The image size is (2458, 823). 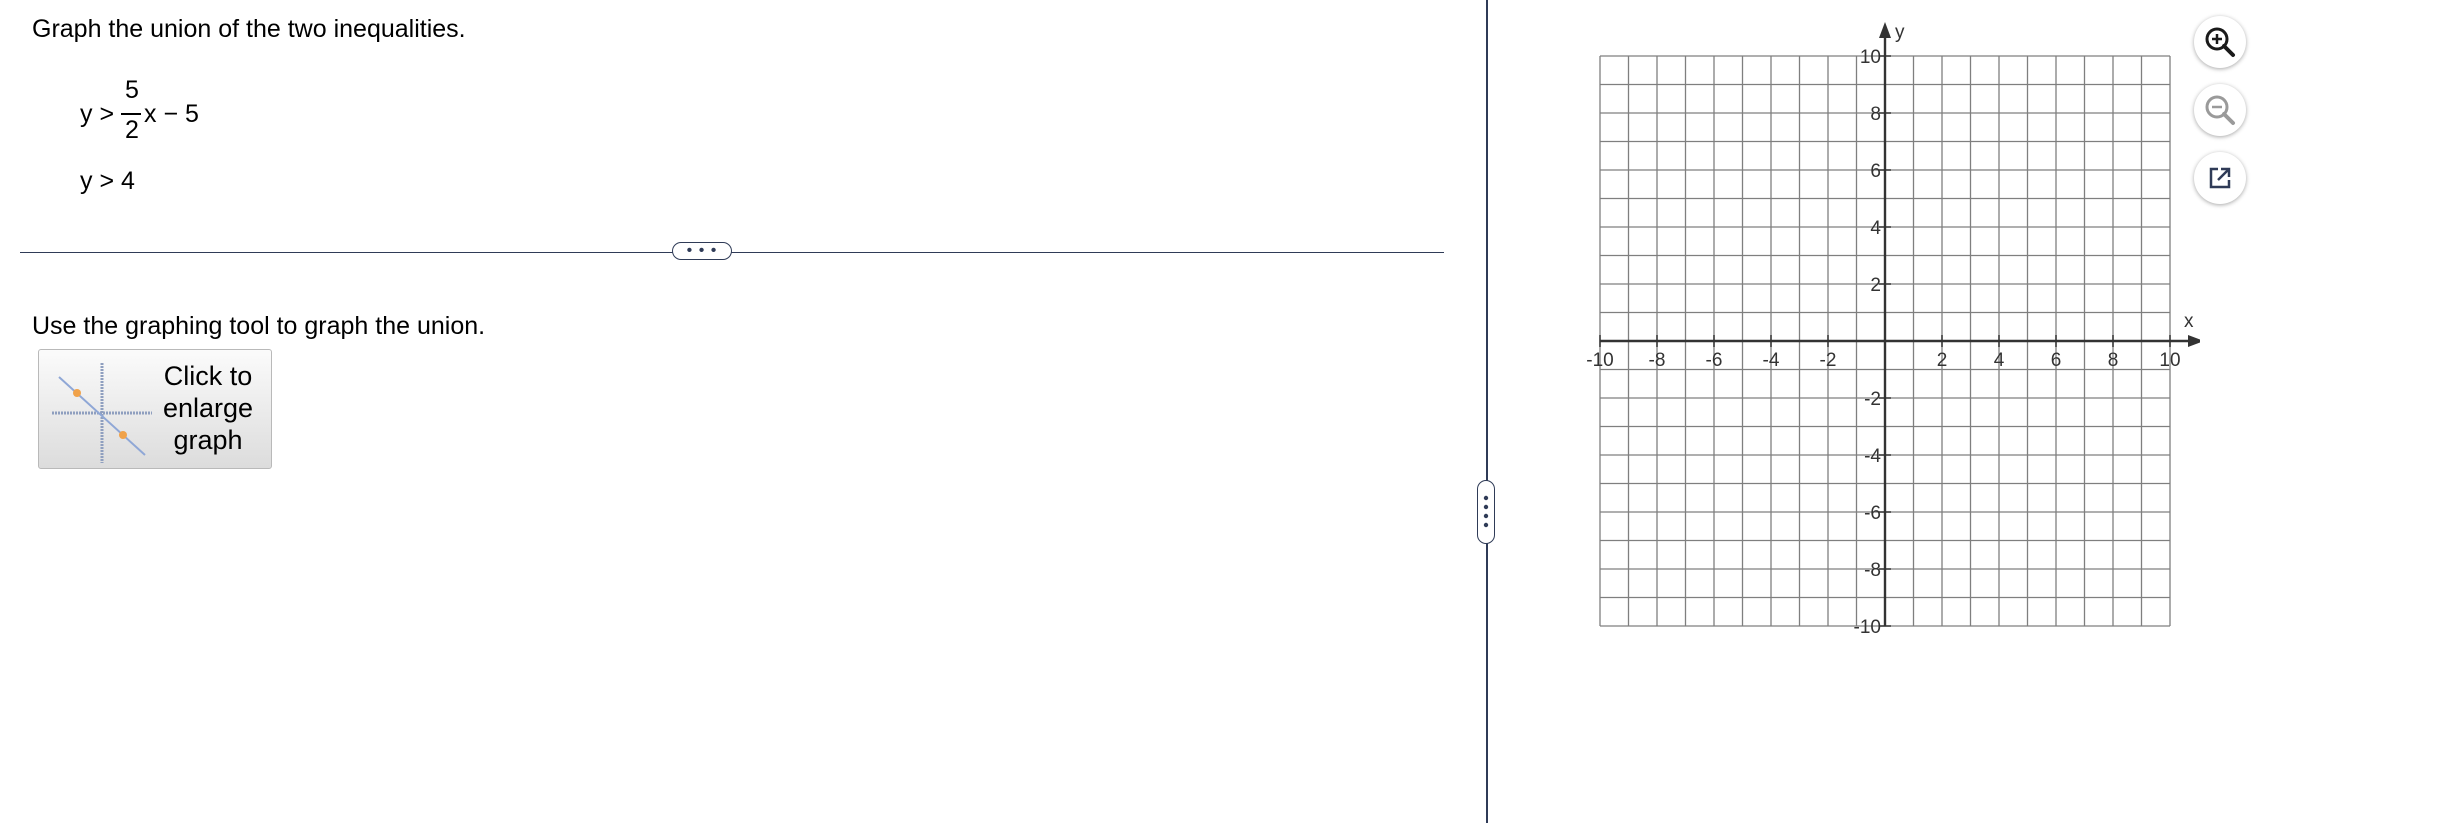 I want to click on inequality-1-rhs: x − 5, so click(x=171, y=114).